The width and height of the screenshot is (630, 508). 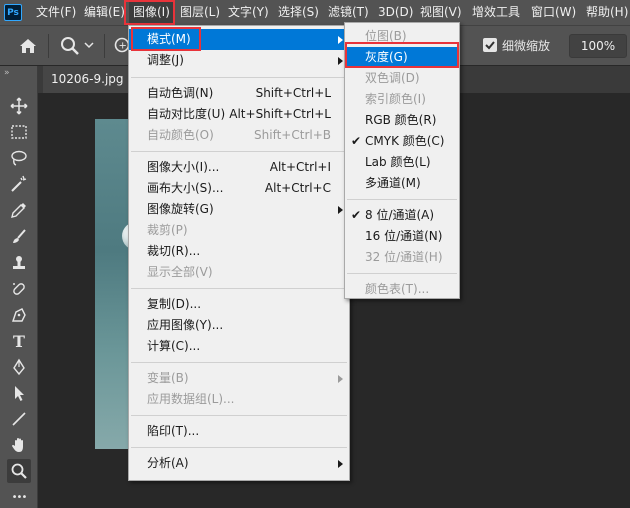 What do you see at coordinates (19, 419) in the screenshot?
I see `line-tool-icon` at bounding box center [19, 419].